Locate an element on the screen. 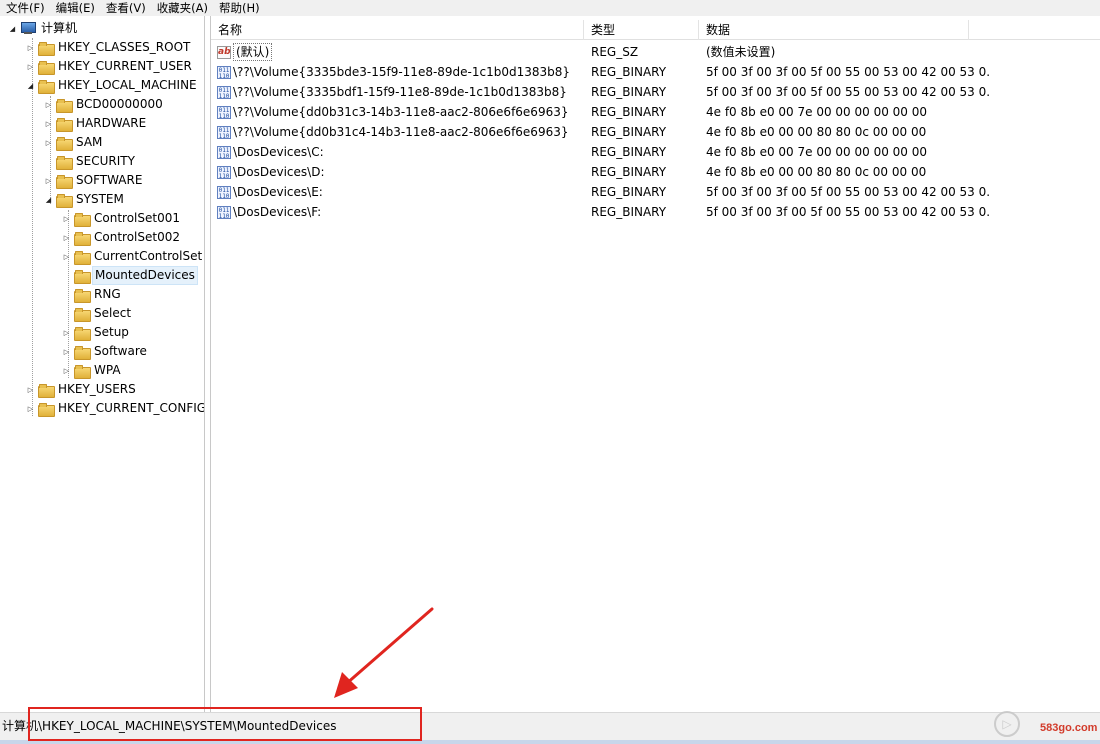 The height and width of the screenshot is (744, 1100). tree-item-mounteddevices: MountedDevices is located at coordinates (130, 275).